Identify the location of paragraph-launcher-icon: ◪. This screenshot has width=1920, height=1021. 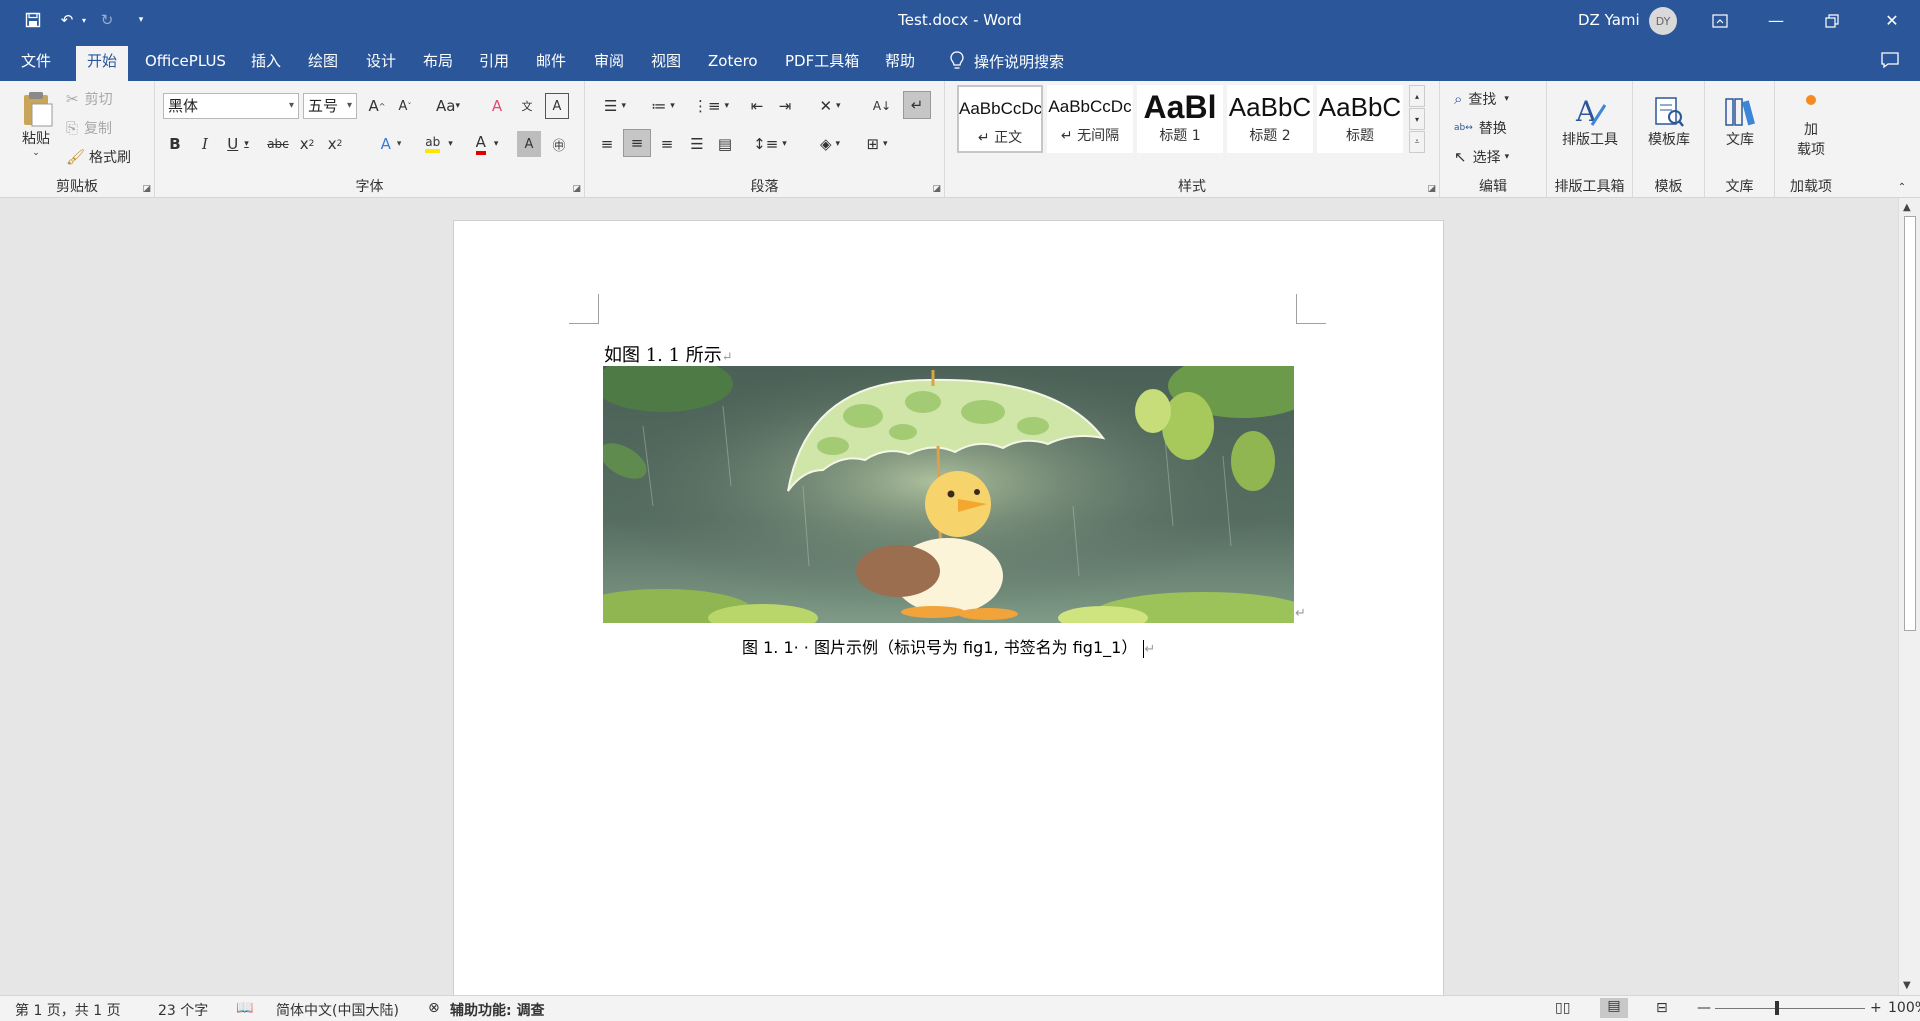
(936, 189).